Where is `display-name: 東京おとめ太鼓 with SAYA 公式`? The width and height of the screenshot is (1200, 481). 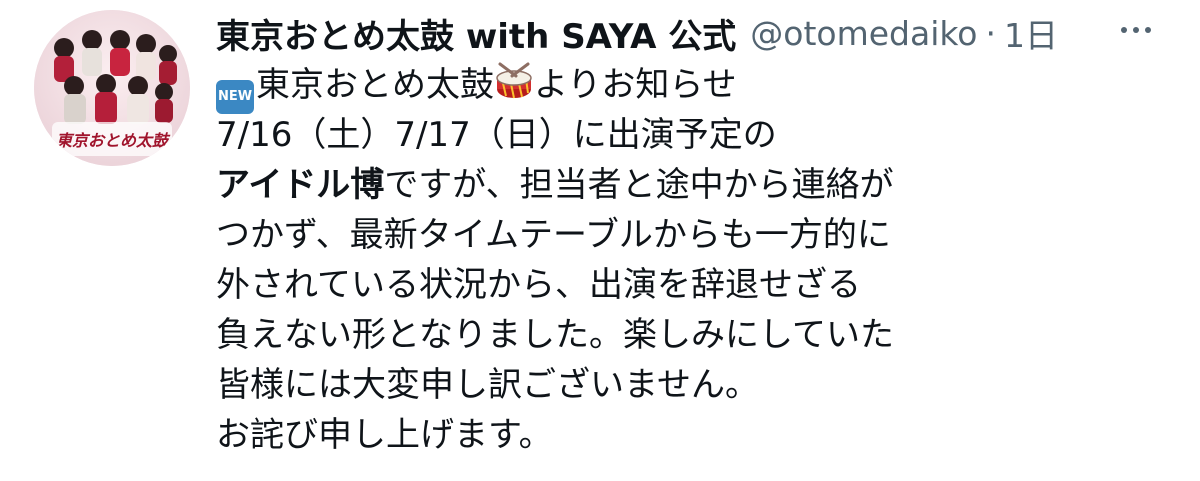 display-name: 東京おとめ太鼓 with SAYA 公式 is located at coordinates (476, 33).